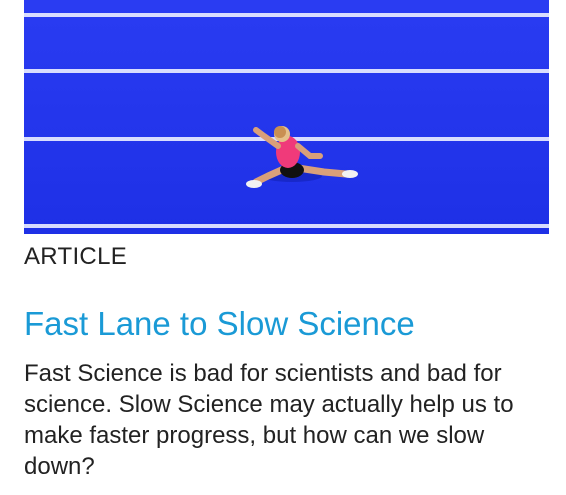 The height and width of the screenshot is (495, 566). Describe the element at coordinates (76, 256) in the screenshot. I see `article-category-label: ARTICLE` at that location.